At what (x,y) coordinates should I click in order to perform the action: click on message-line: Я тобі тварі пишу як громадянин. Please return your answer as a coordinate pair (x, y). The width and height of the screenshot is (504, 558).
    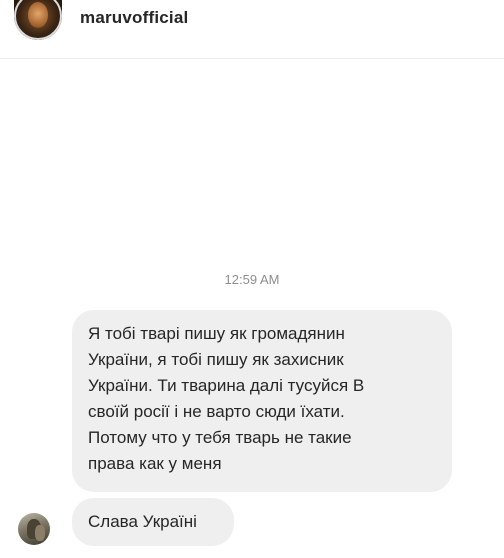
    Looking at the image, I should click on (216, 333).